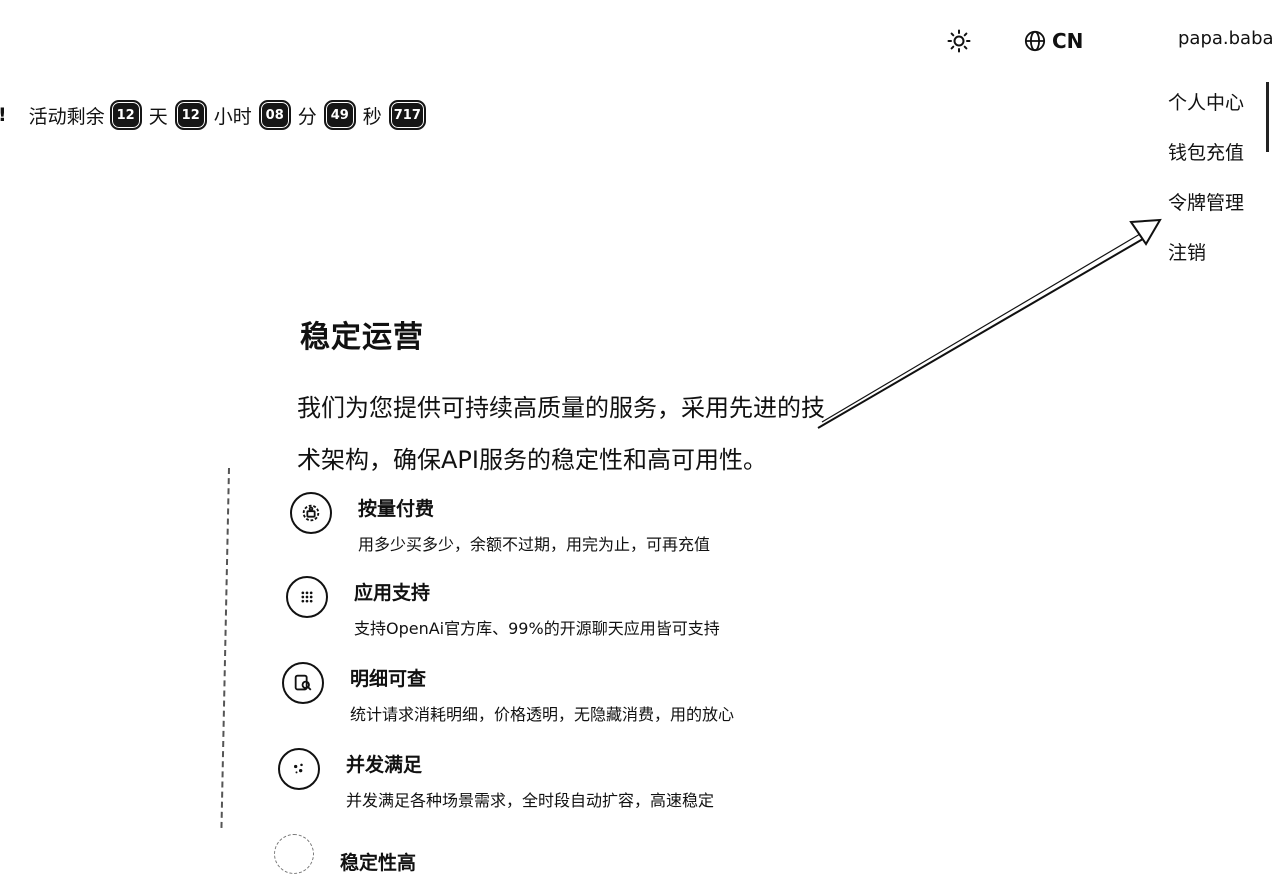  I want to click on stability-icon, so click(294, 854).